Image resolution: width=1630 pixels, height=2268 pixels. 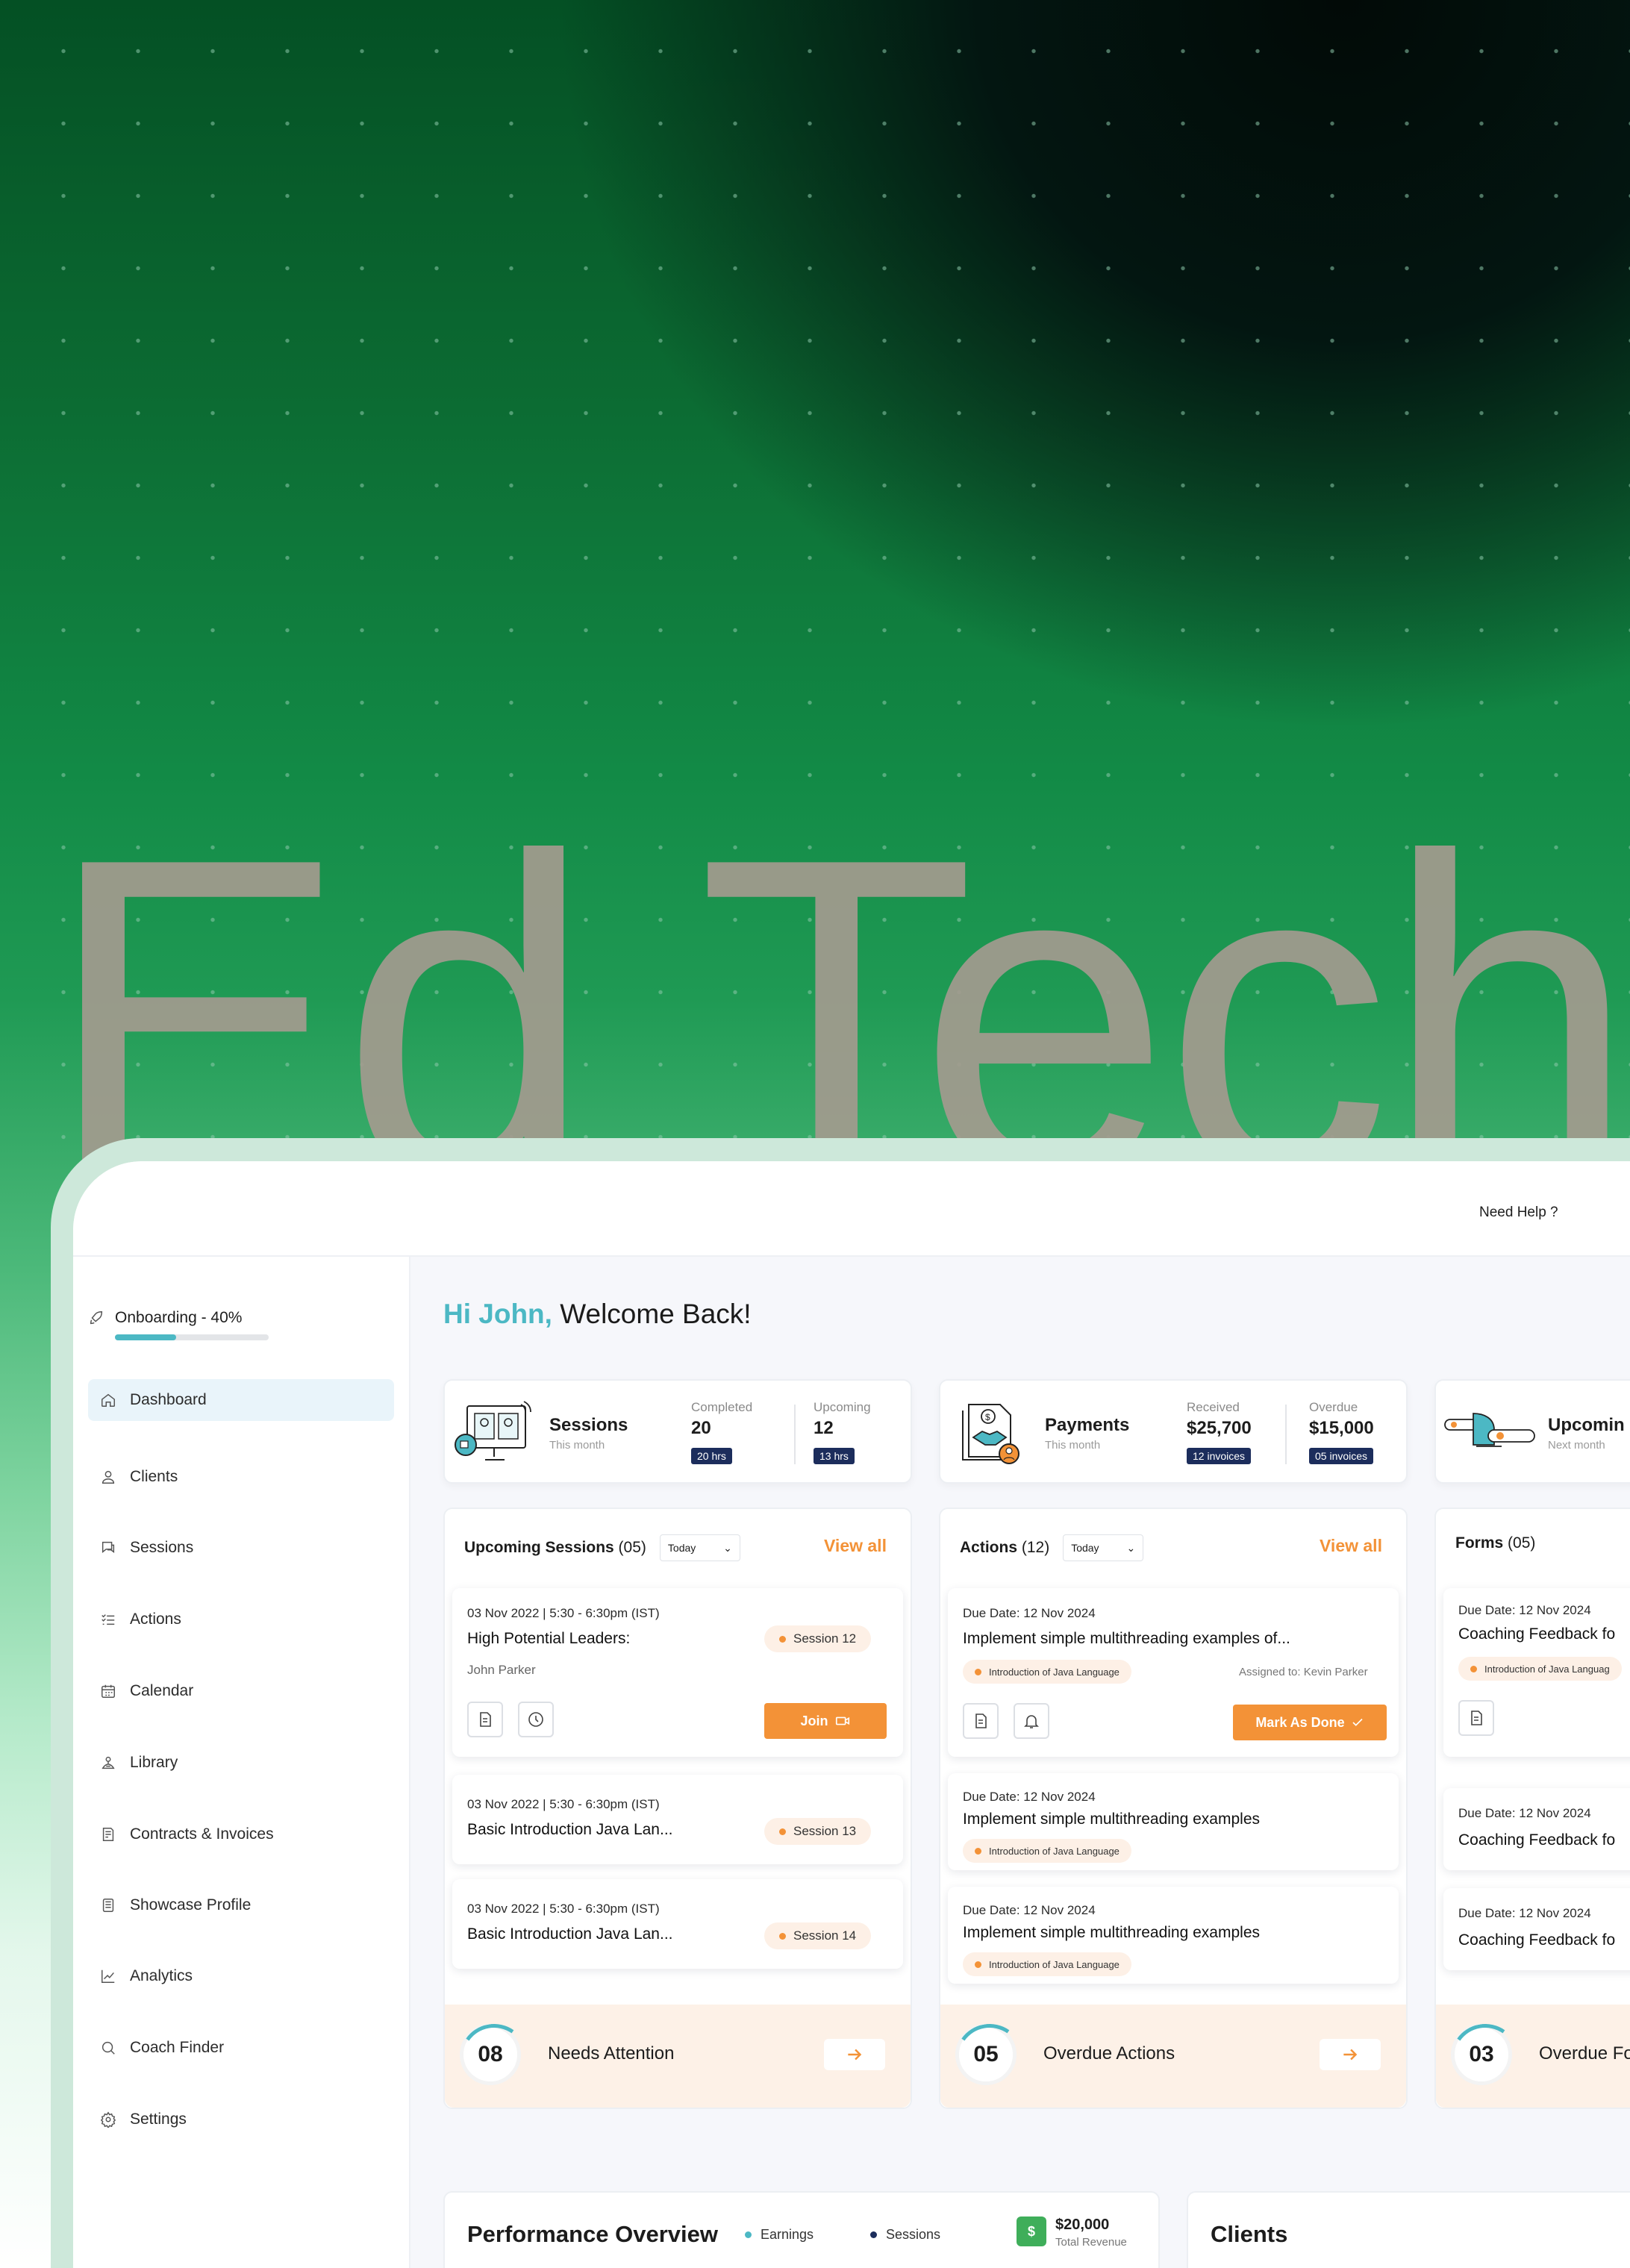 What do you see at coordinates (536, 1719) in the screenshot?
I see `session-reschedule-button` at bounding box center [536, 1719].